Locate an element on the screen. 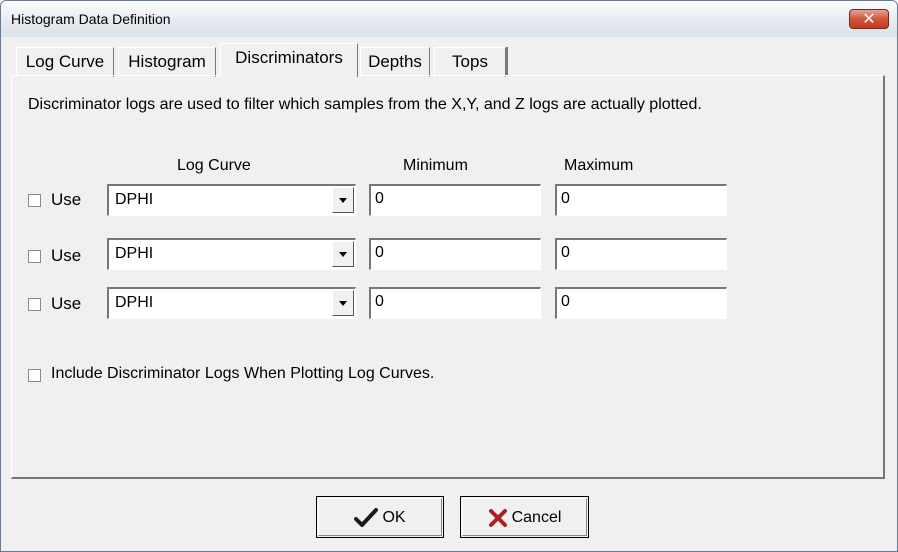 Image resolution: width=898 pixels, height=552 pixels. log-curve-value-2: DPHI is located at coordinates (134, 253).